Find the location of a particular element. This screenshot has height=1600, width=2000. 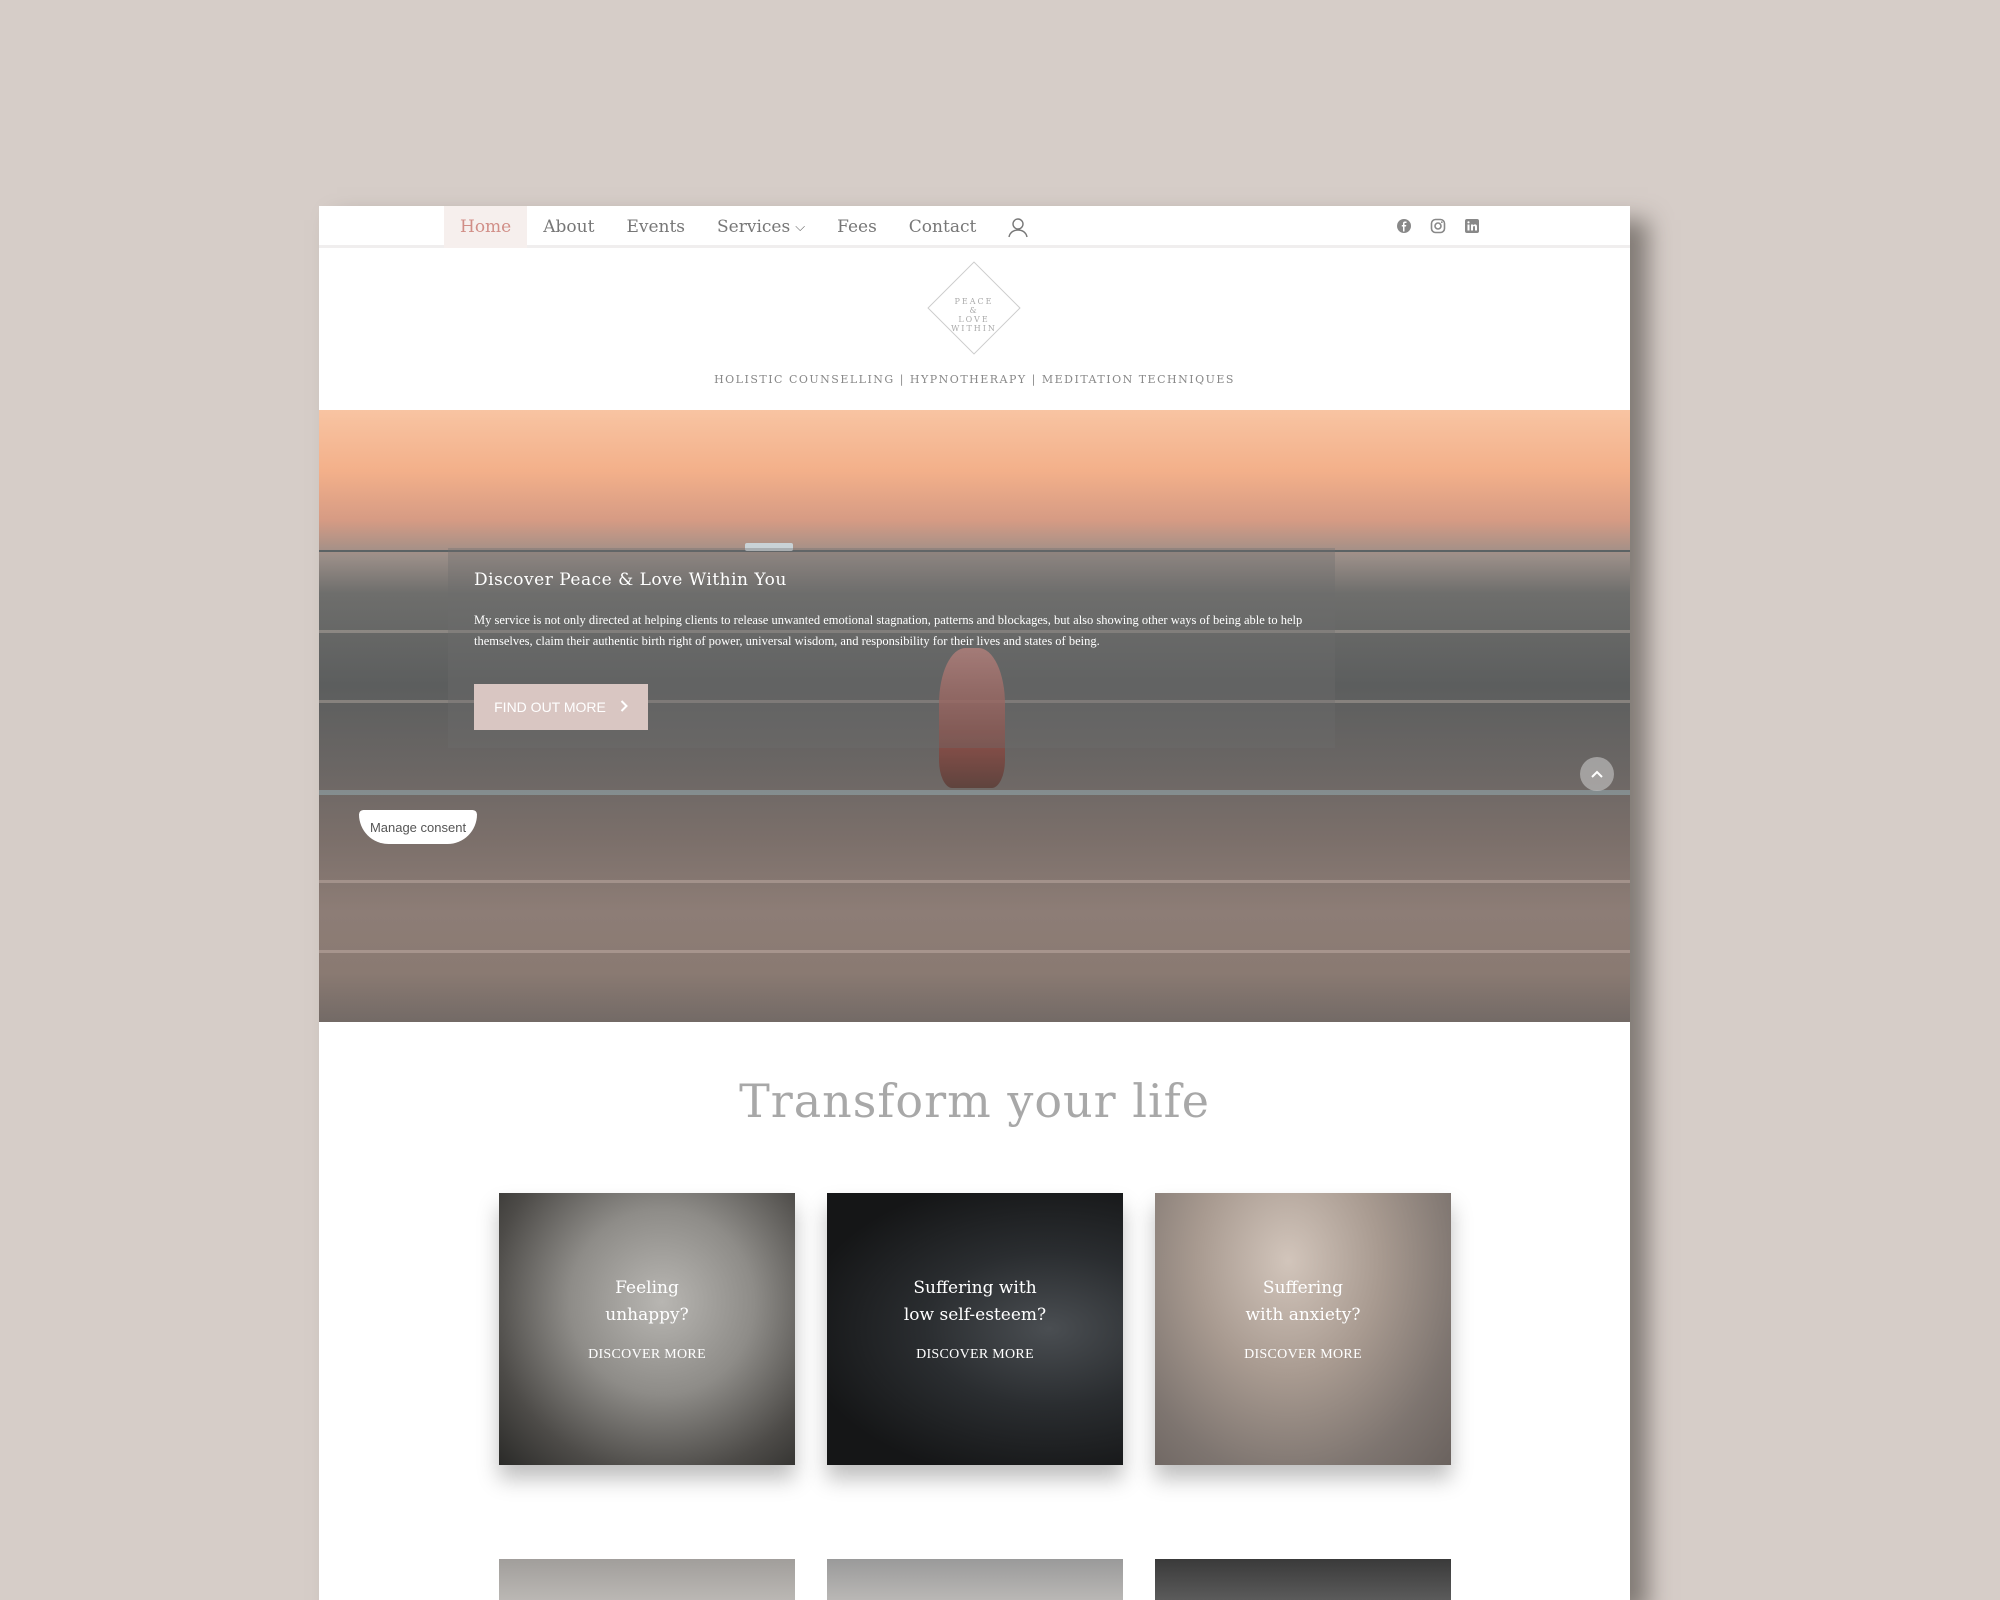

nav-services: Services ⌵ is located at coordinates (761, 227).